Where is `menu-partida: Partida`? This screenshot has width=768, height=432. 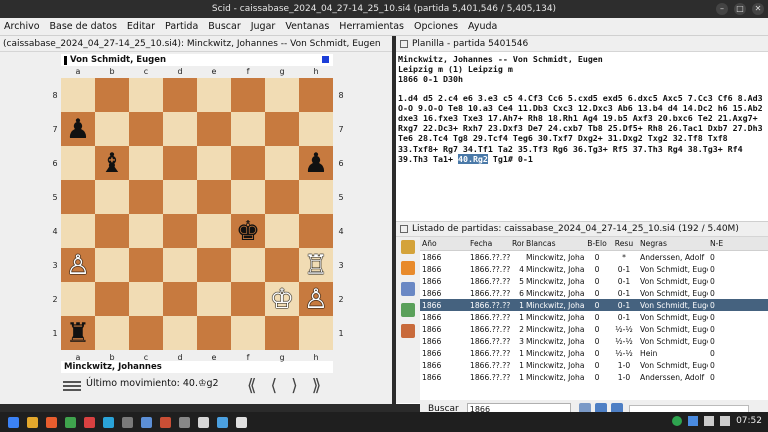
menu-partida: Partida is located at coordinates (181, 26).